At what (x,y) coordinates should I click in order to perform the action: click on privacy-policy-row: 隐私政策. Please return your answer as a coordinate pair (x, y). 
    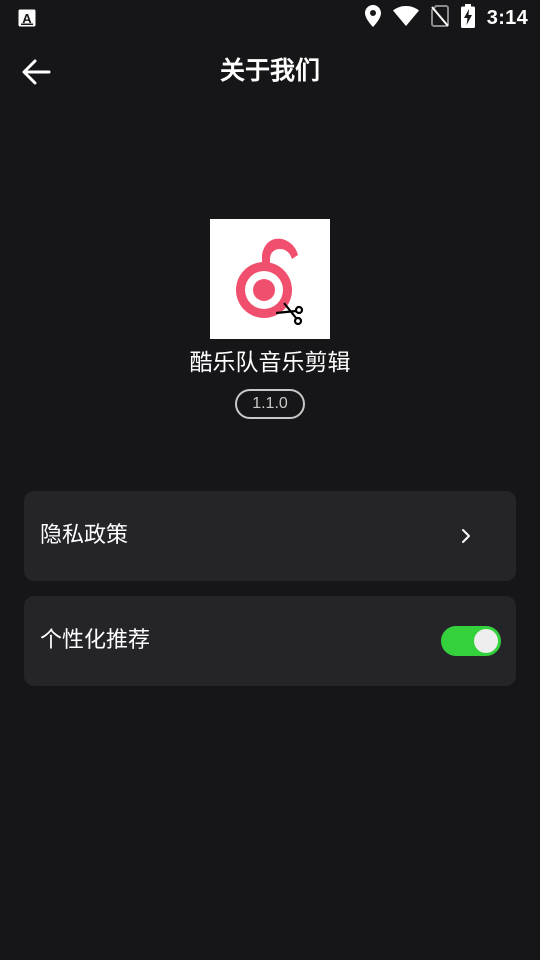
    Looking at the image, I should click on (270, 536).